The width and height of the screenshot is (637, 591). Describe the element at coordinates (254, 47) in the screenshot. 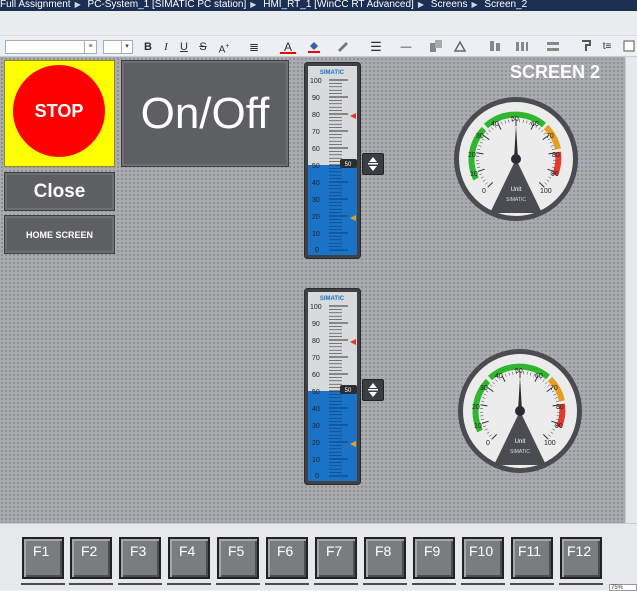

I see `align-text-icon: ≣` at that location.